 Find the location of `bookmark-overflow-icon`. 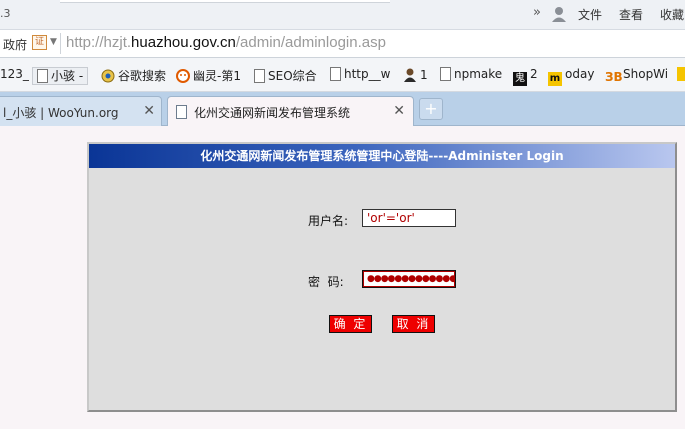

bookmark-overflow-icon is located at coordinates (681, 75).